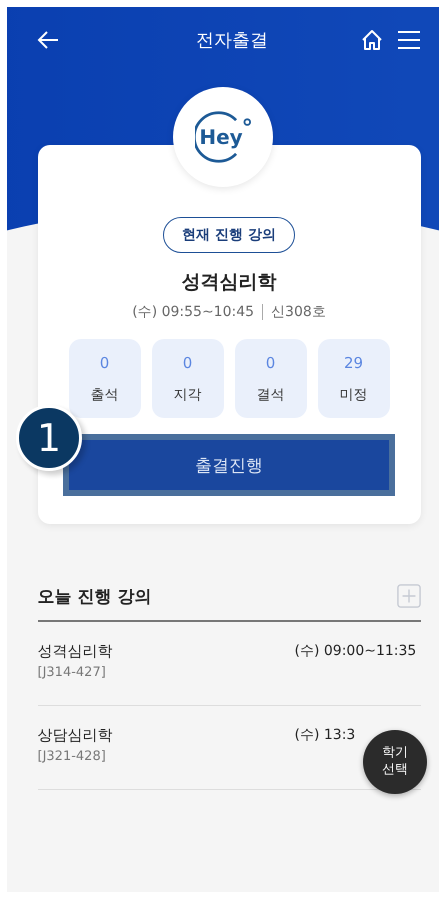 The height and width of the screenshot is (899, 446). What do you see at coordinates (395, 762) in the screenshot?
I see `semester-select-button: 학기 선택` at bounding box center [395, 762].